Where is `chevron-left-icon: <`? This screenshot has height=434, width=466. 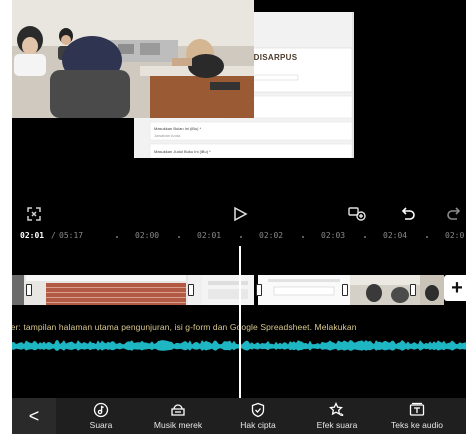 chevron-left-icon: < is located at coordinates (34, 415).